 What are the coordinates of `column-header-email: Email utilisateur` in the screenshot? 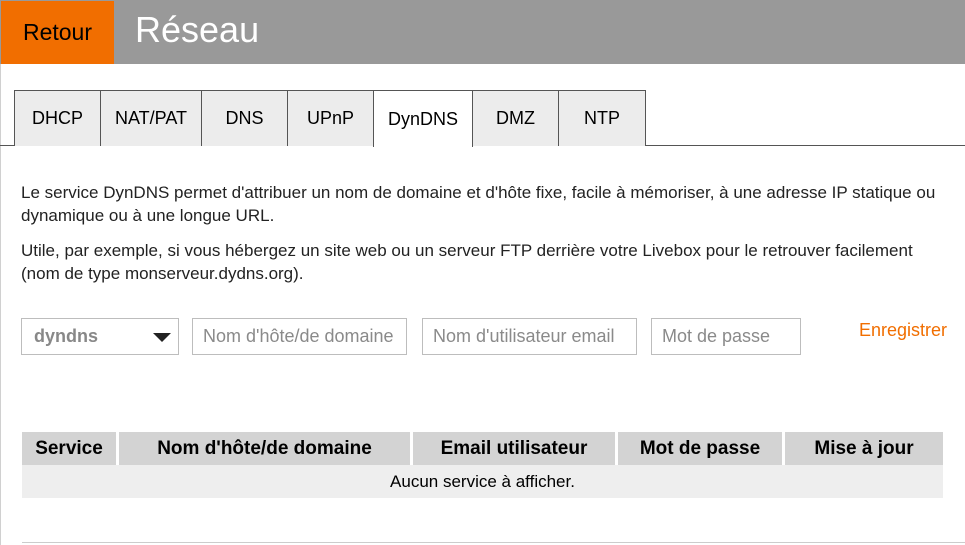 It's located at (515, 448).